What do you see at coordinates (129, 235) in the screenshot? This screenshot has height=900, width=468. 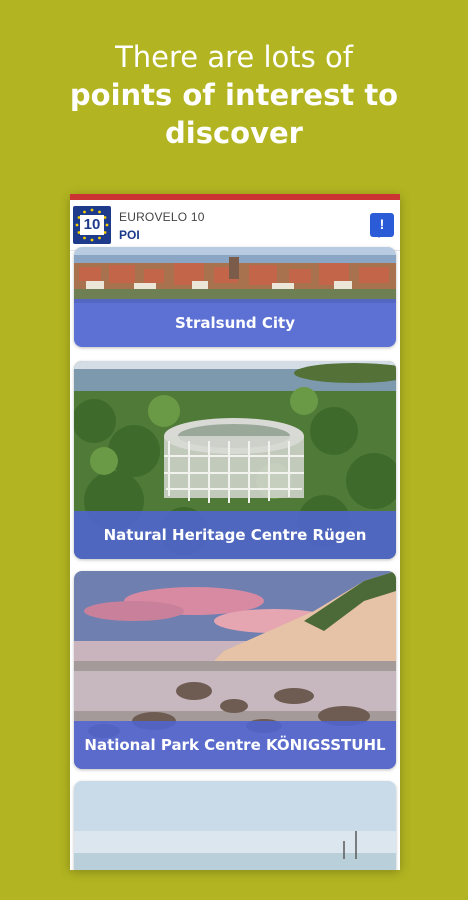 I see `app-subtitle: POI` at bounding box center [129, 235].